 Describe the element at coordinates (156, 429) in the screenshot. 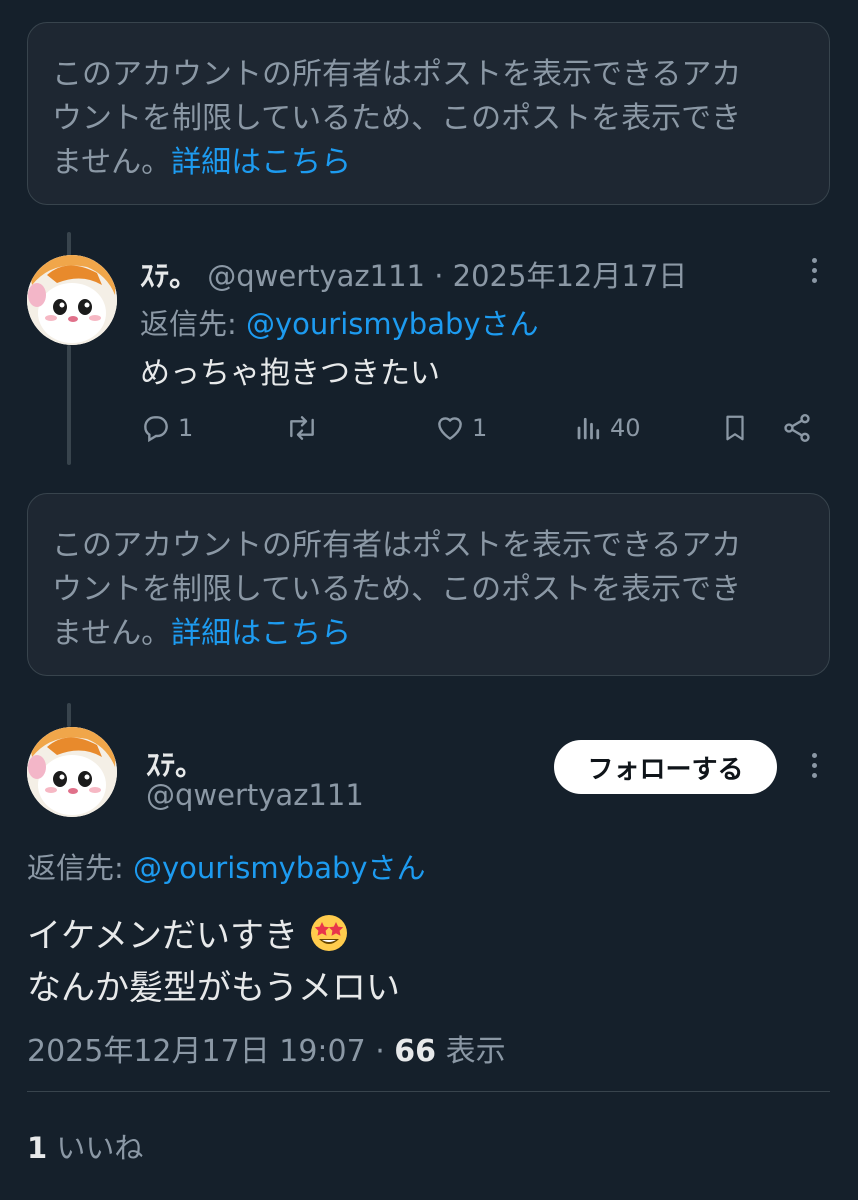

I see `reply-icon` at that location.